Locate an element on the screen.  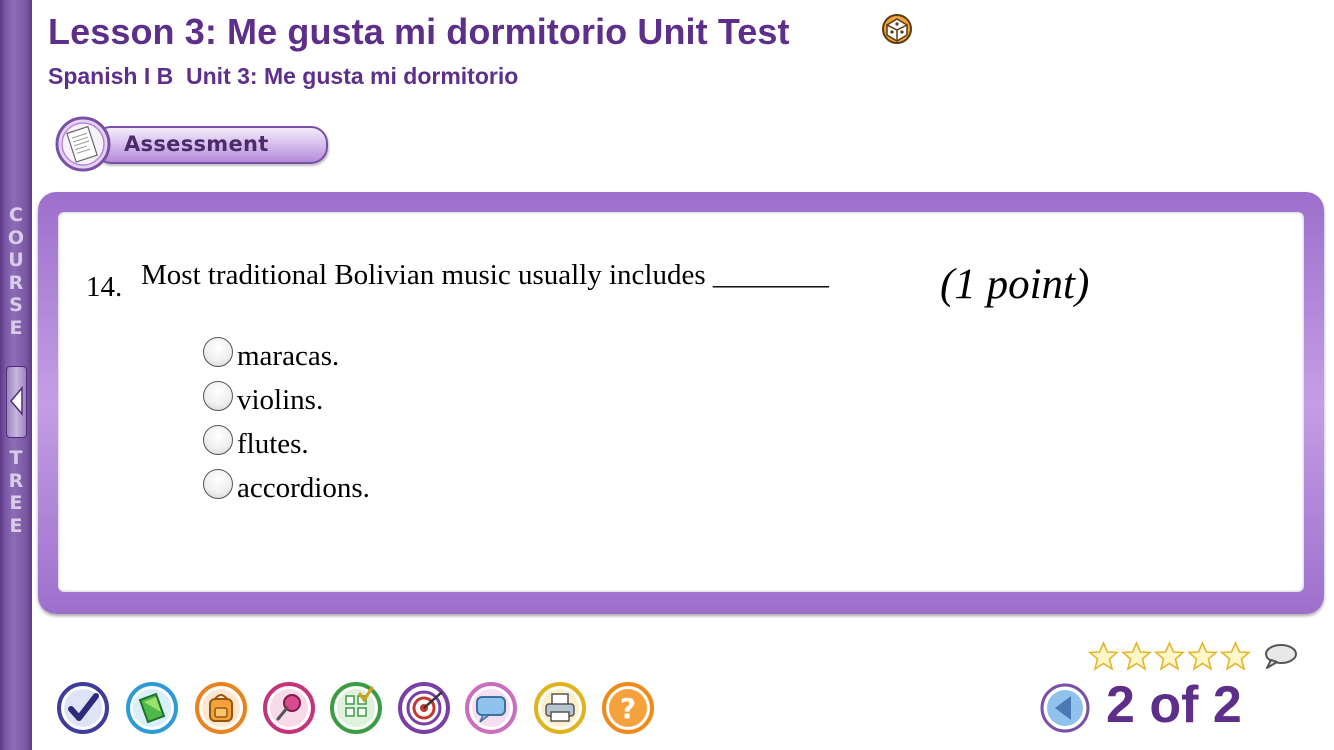
checkmark-button is located at coordinates (83, 708).